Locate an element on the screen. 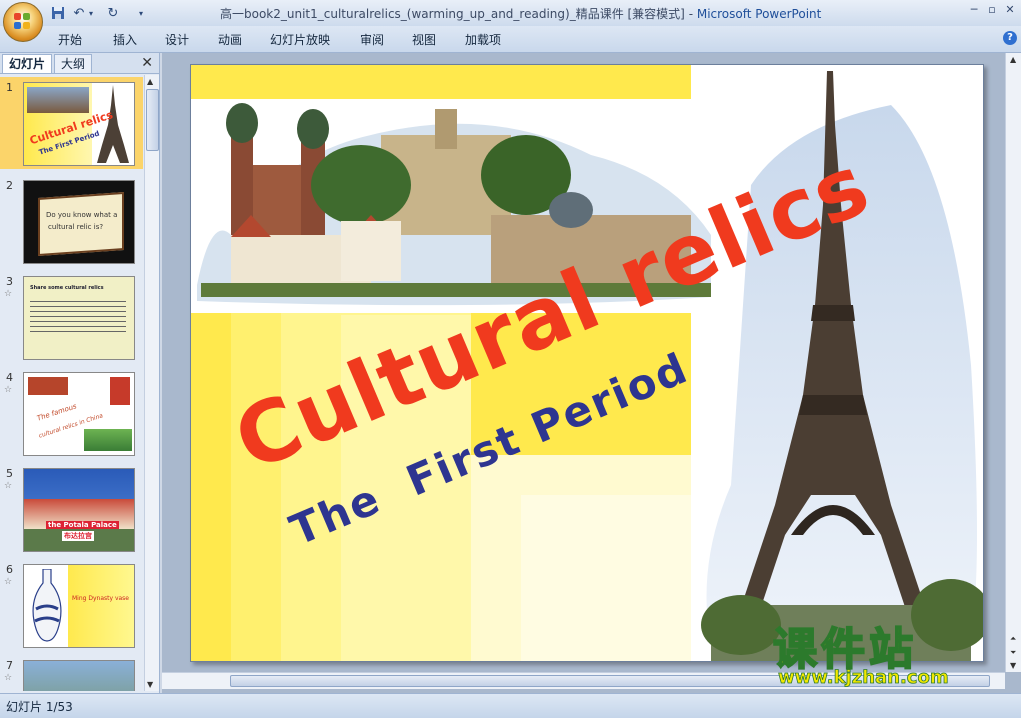  tab-slideshow: 幻灯片放映 is located at coordinates (300, 39).